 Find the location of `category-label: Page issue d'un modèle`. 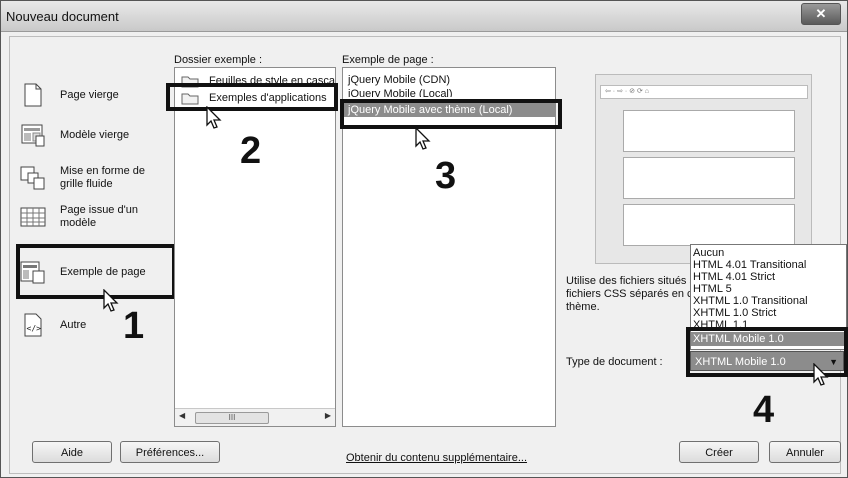

category-label: Page issue d'un modèle is located at coordinates (99, 216).